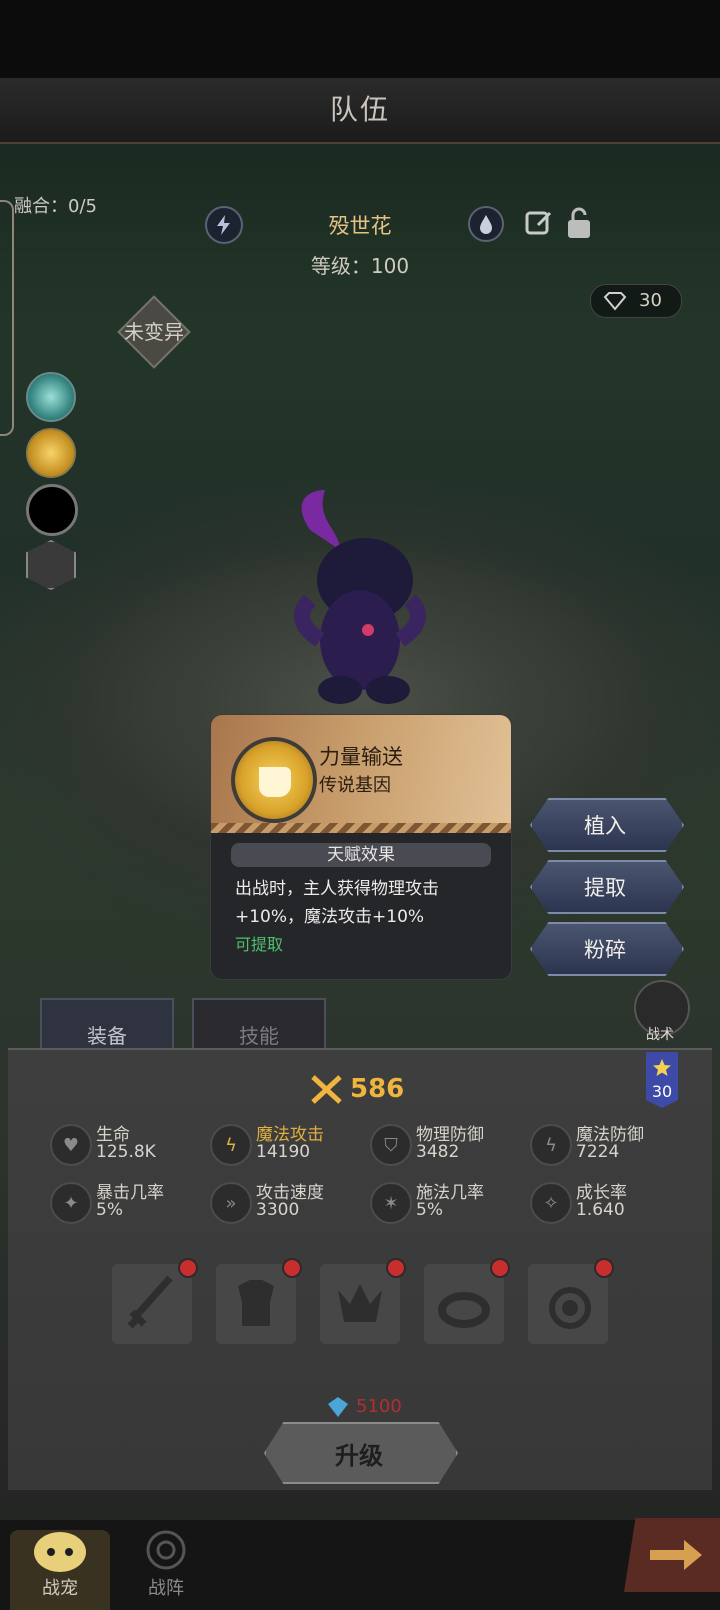  What do you see at coordinates (259, 1036) in the screenshot?
I see `tab-skills-label: 技能` at bounding box center [259, 1036].